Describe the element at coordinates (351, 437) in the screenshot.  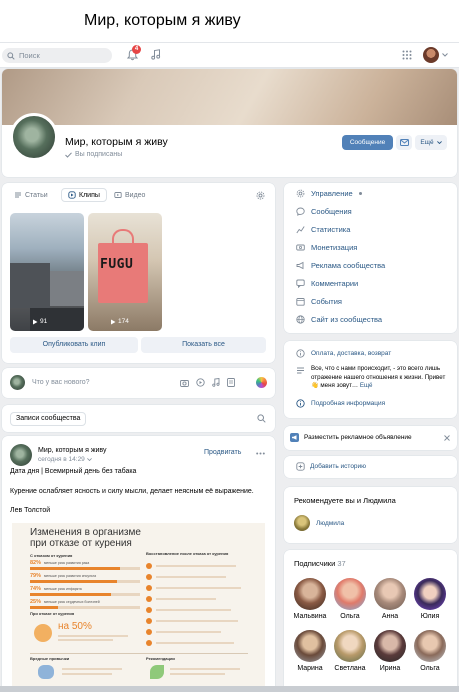
I see `ad-placement-link: Разместить рекламное объявление` at that location.